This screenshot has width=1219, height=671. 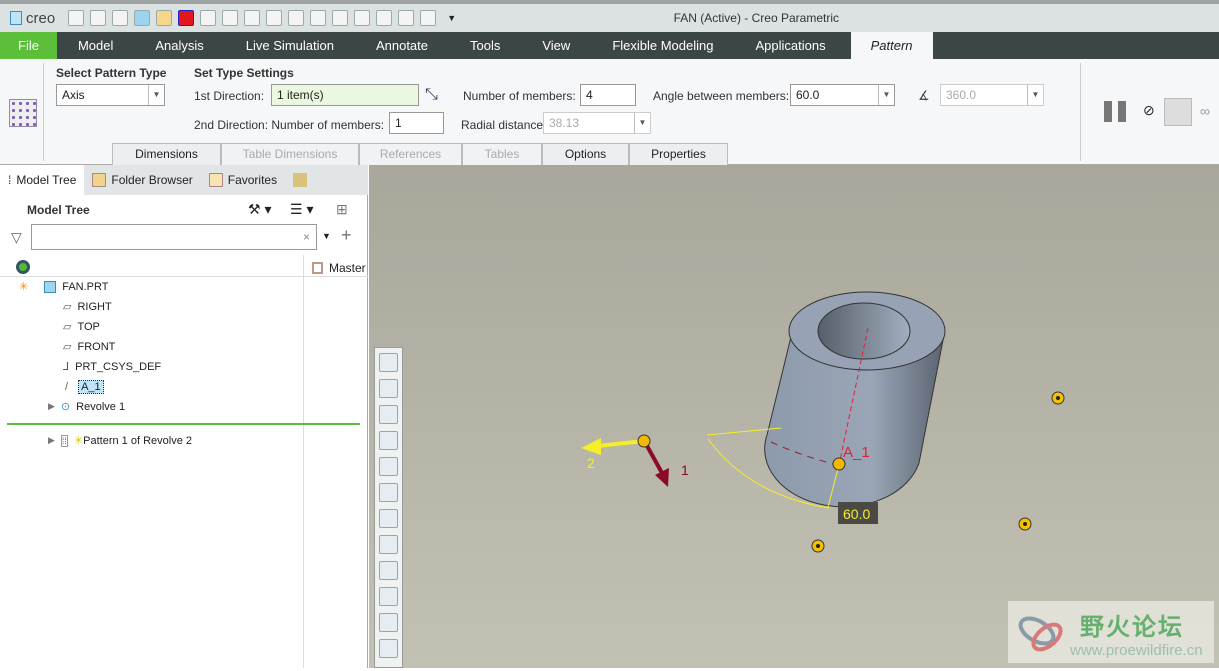 What do you see at coordinates (339, 268) in the screenshot?
I see `column-master: Master` at bounding box center [339, 268].